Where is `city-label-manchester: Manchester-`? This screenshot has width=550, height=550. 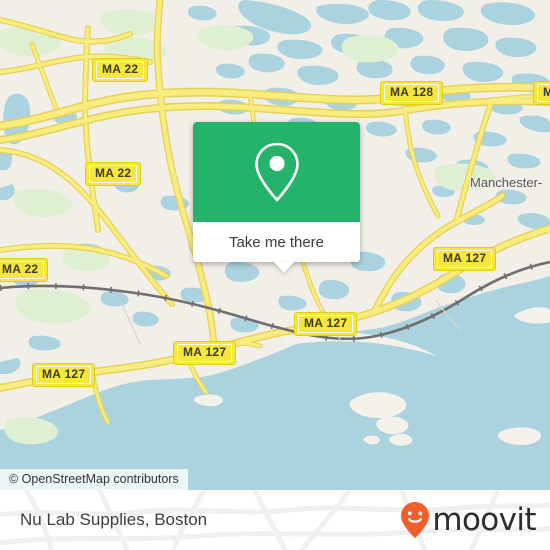
city-label-manchester: Manchester- is located at coordinates (506, 182).